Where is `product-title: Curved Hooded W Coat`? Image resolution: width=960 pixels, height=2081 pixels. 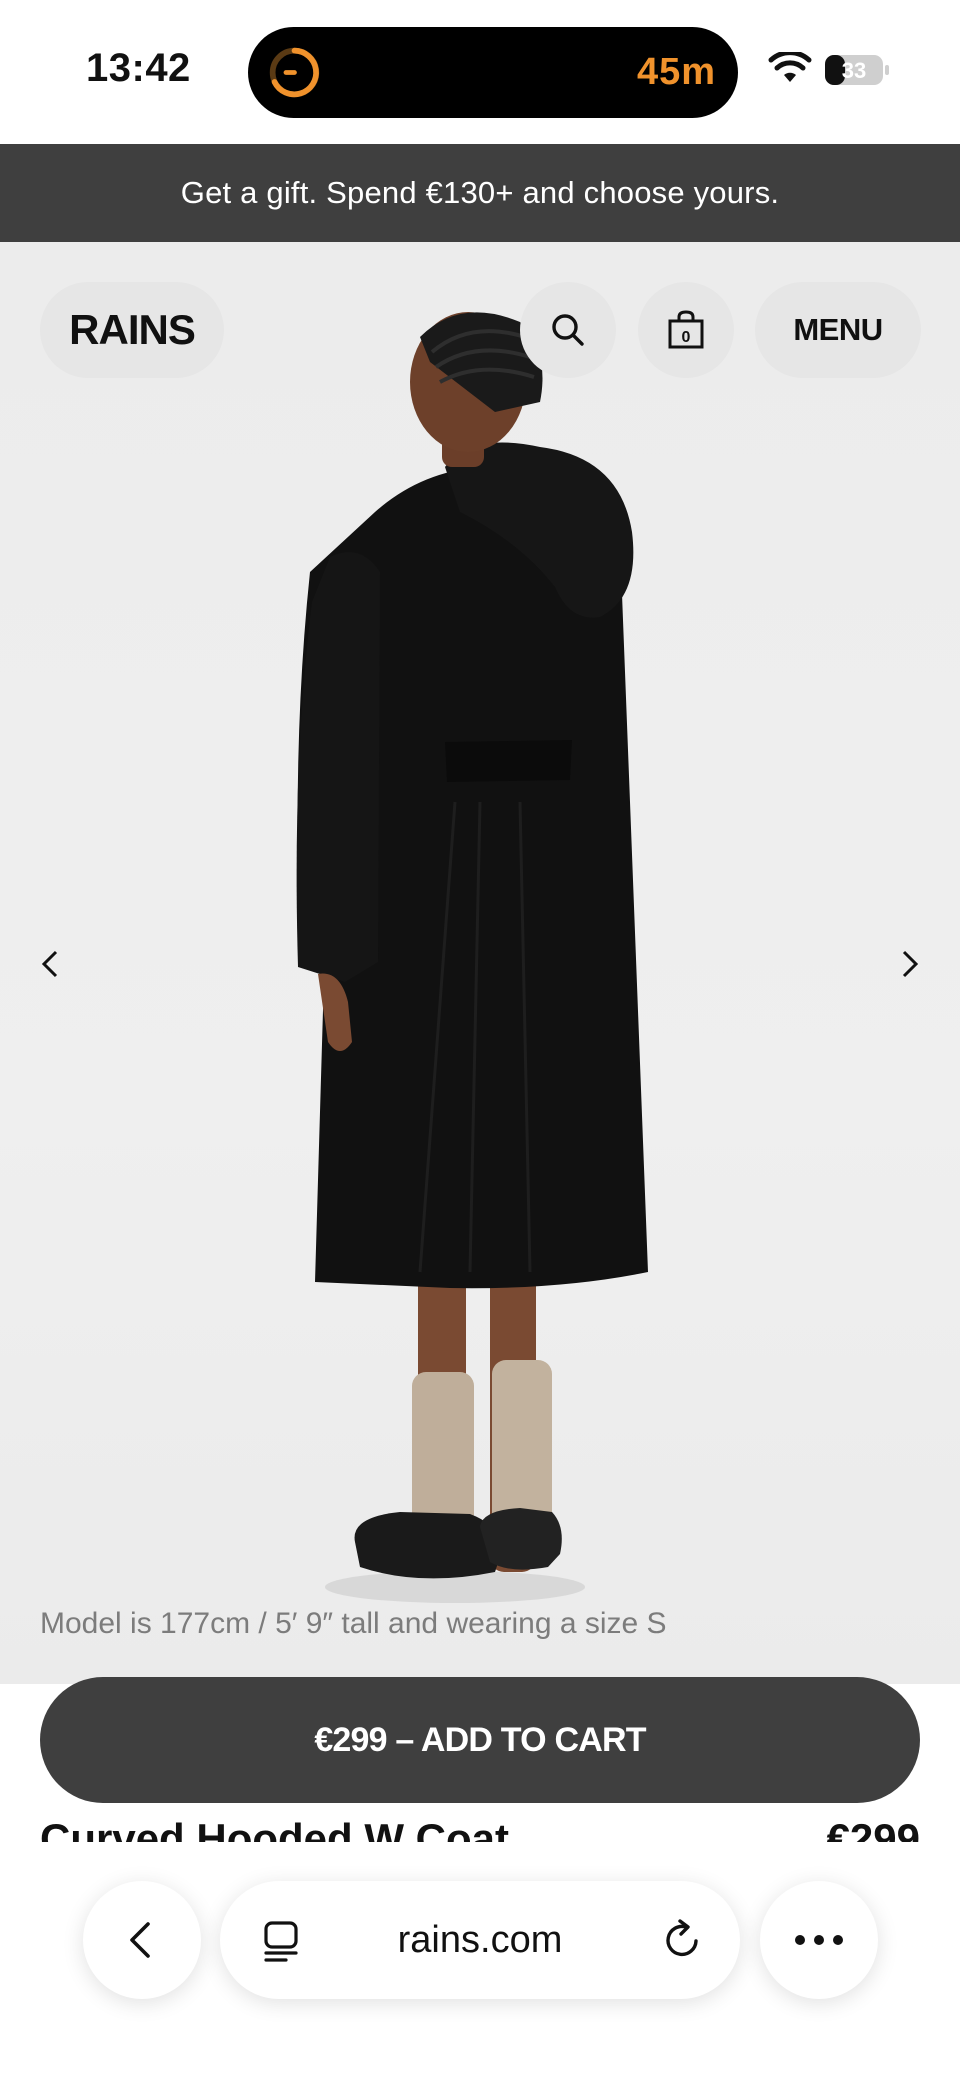 product-title: Curved Hooded W Coat is located at coordinates (274, 1830).